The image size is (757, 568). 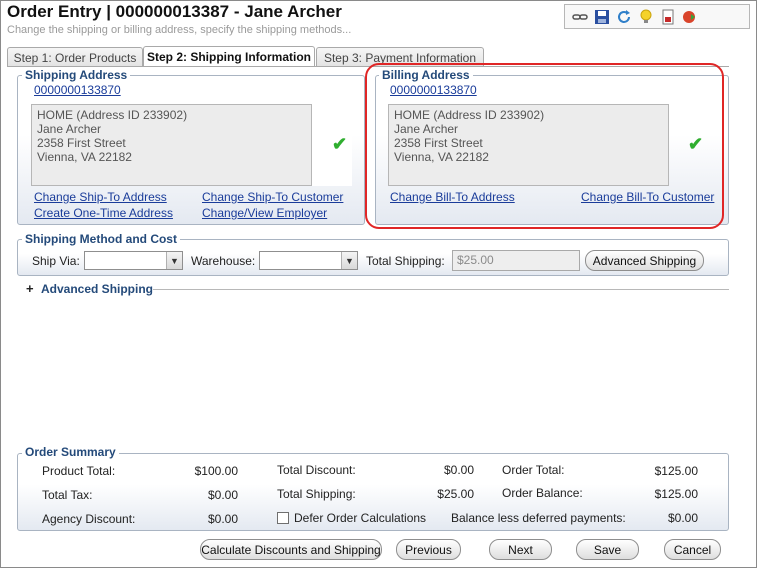 What do you see at coordinates (428, 549) in the screenshot?
I see `previous-button: Previous` at bounding box center [428, 549].